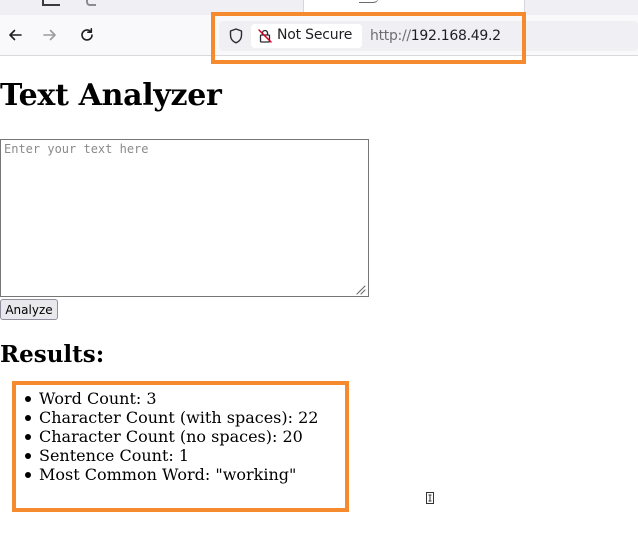  I want to click on url-bar: Not Secure http://192.168.49.2, so click(428, 36).